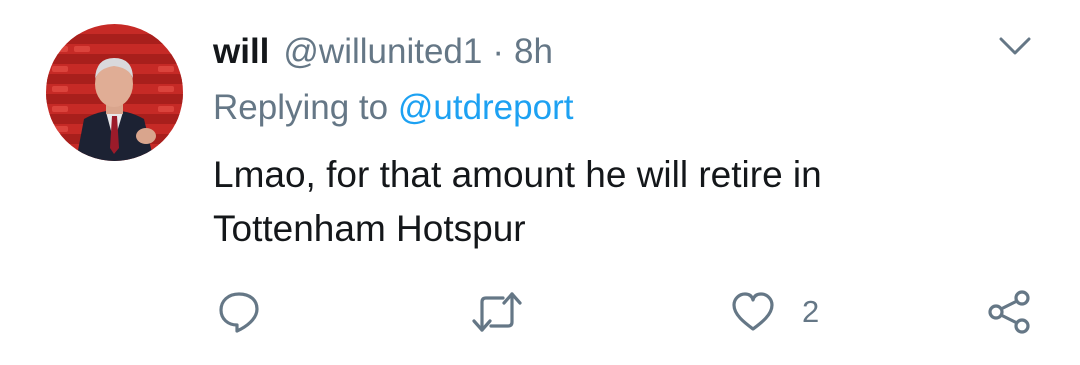  Describe the element at coordinates (486, 107) in the screenshot. I see `reply-mention-link: @utdreport` at that location.